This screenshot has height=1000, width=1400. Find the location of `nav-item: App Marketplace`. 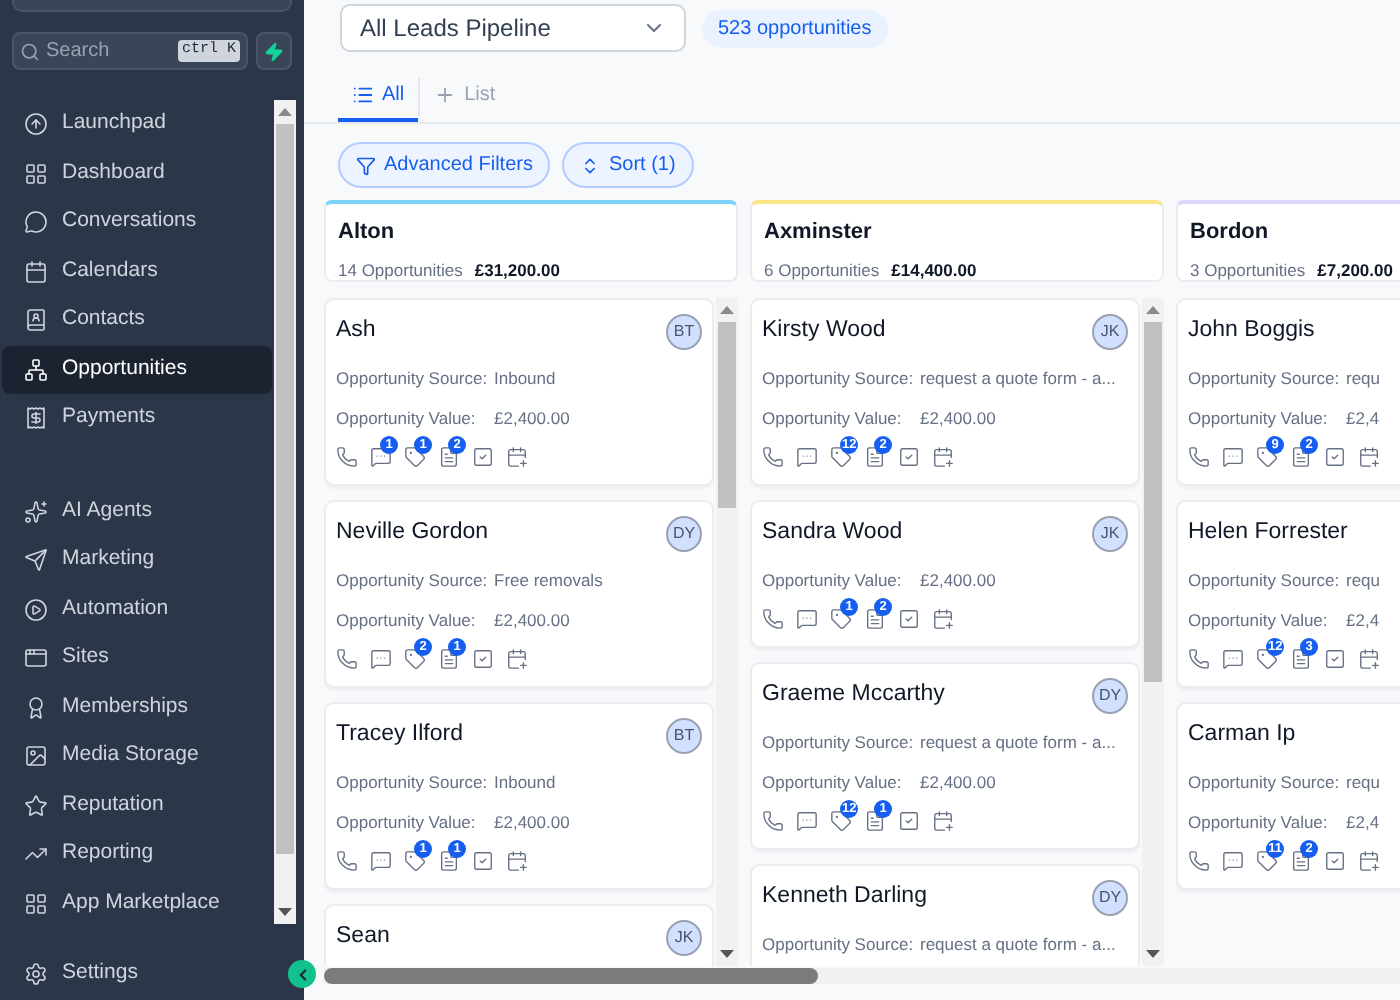

nav-item: App Marketplace is located at coordinates (137, 903).